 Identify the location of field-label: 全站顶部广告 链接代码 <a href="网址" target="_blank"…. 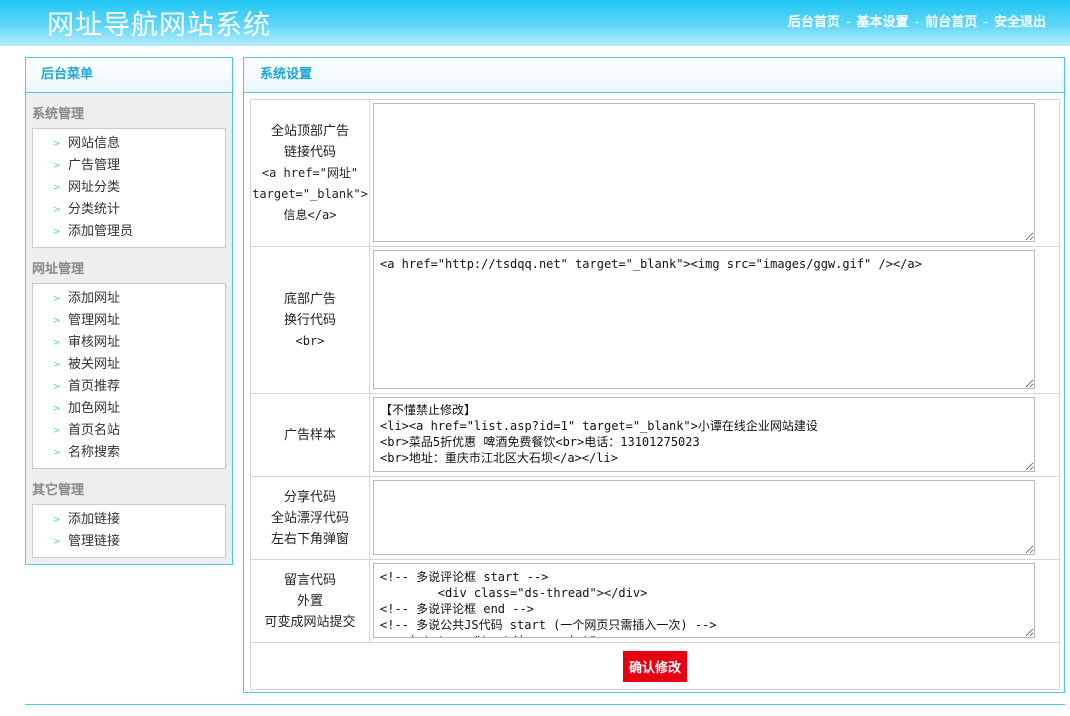
(310, 173).